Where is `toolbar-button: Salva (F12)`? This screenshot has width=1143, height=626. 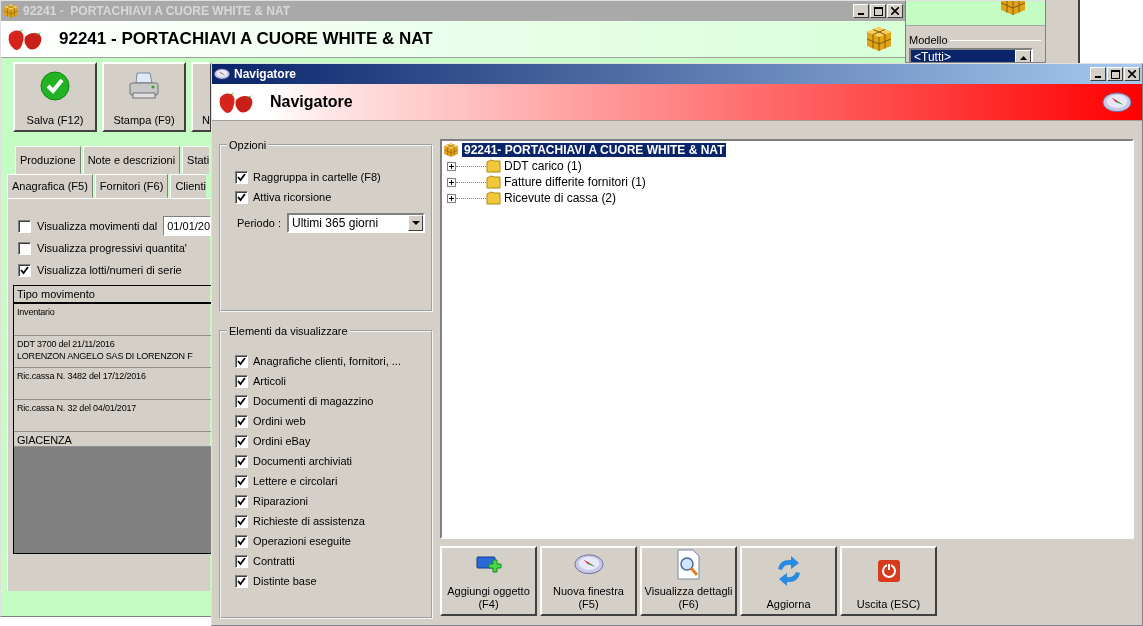 toolbar-button: Salva (F12) is located at coordinates (55, 97).